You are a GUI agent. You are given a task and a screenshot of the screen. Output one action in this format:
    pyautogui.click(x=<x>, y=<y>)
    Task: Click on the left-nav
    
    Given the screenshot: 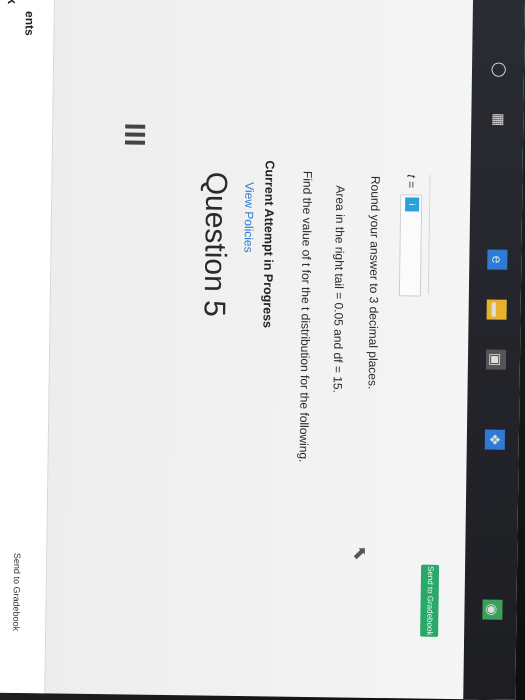 What is the action you would take?
    pyautogui.click(x=28, y=347)
    